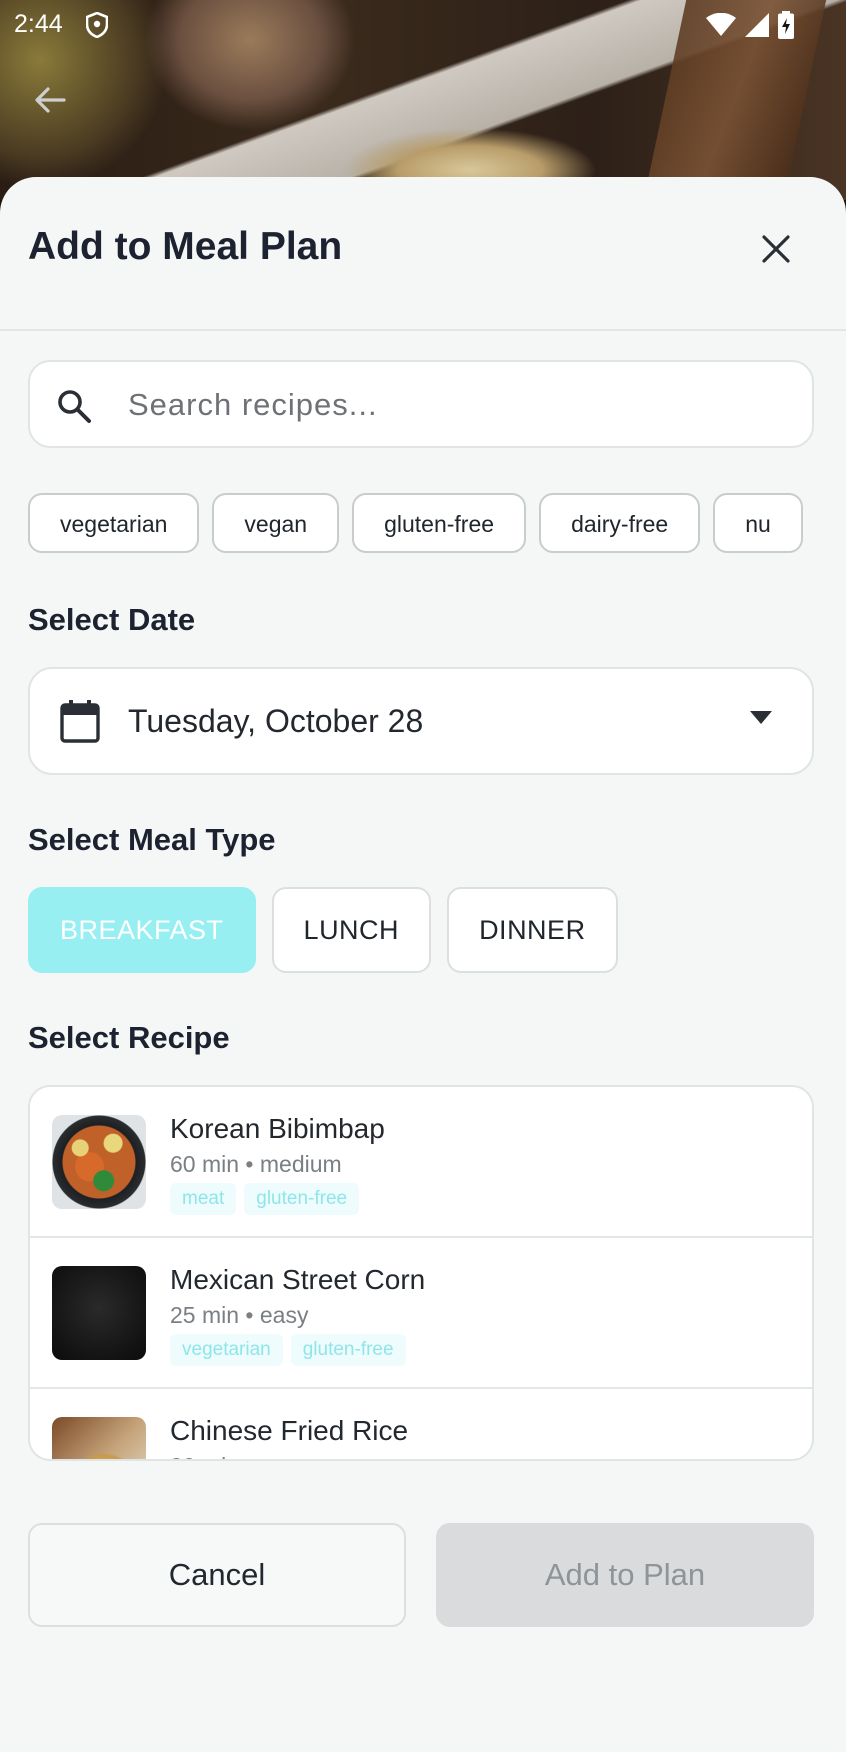 The height and width of the screenshot is (1752, 846). I want to click on recipe-meta: 30 min, so click(204, 1456).